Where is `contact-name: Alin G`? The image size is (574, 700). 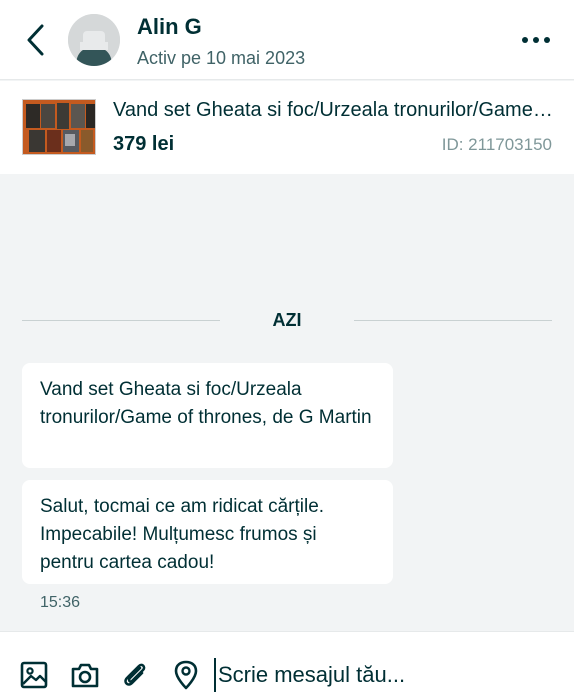 contact-name: Alin G is located at coordinates (169, 27).